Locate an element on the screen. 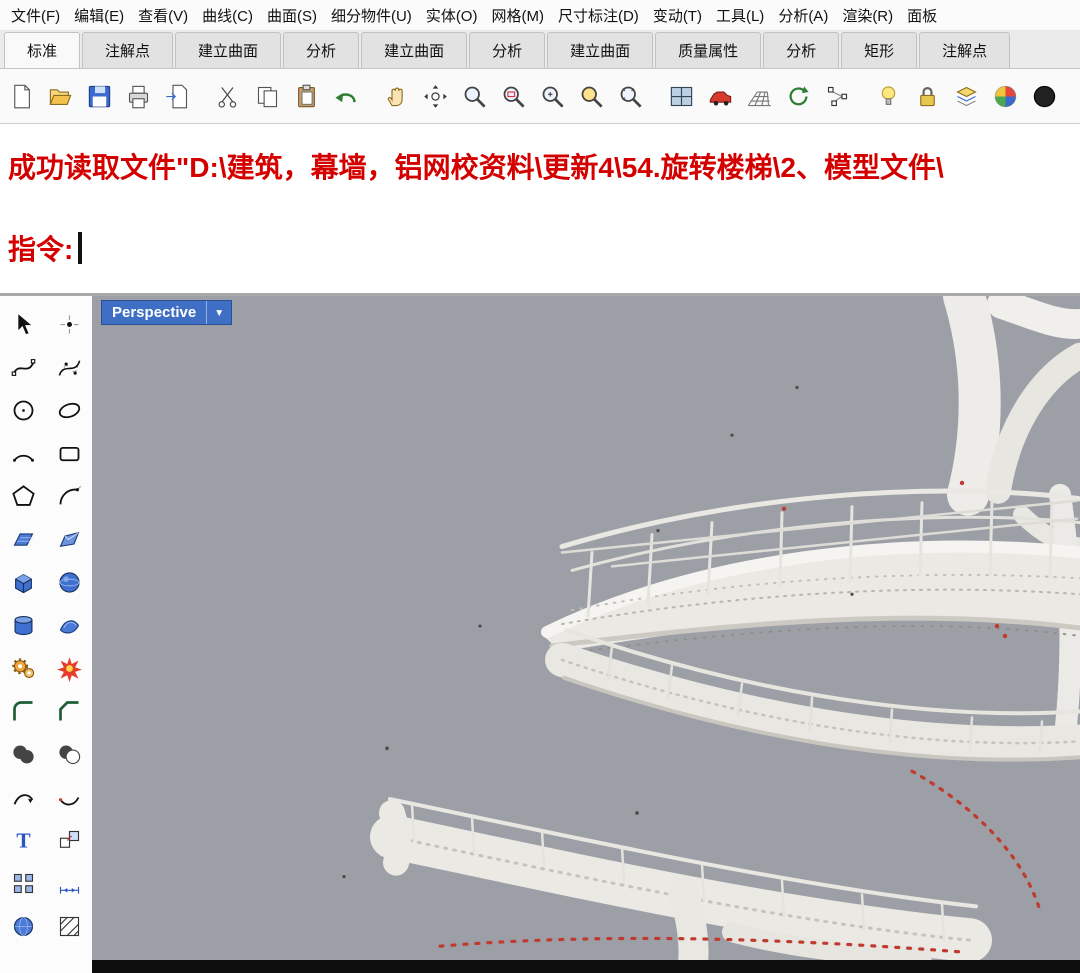  main-toolbar-sidebar: T is located at coordinates (46, 634).